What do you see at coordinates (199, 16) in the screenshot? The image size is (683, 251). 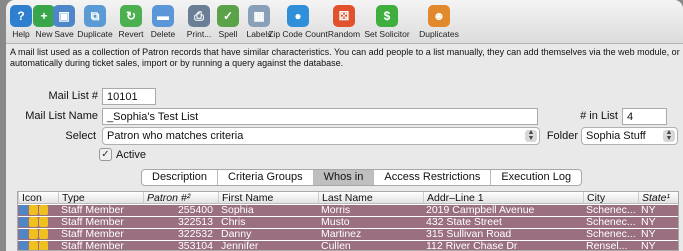 I see `printer-icon: ⎙` at bounding box center [199, 16].